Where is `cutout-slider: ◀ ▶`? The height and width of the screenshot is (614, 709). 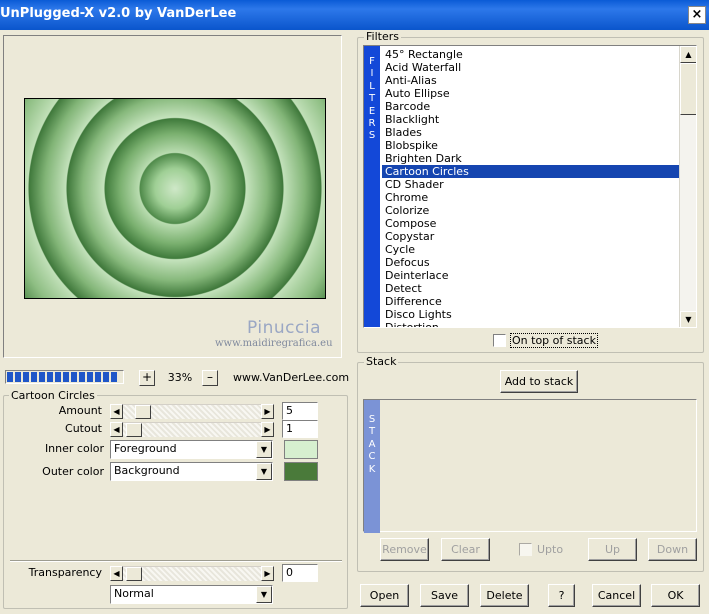 cutout-slider: ◀ ▶ is located at coordinates (192, 429).